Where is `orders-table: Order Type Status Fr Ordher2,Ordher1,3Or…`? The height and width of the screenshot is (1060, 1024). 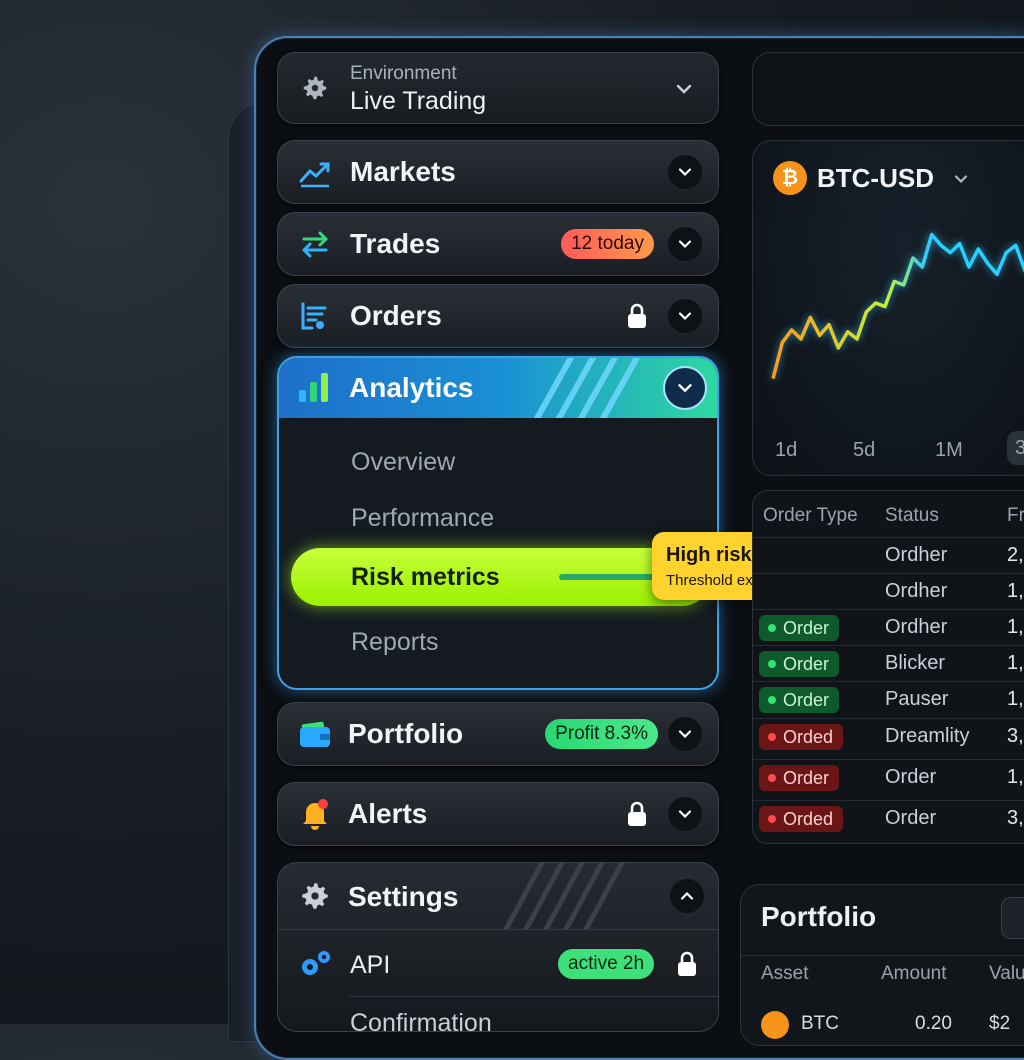
orders-table: Order Type Status Fr Ordher2,Ordher1,3Or… is located at coordinates (888, 667).